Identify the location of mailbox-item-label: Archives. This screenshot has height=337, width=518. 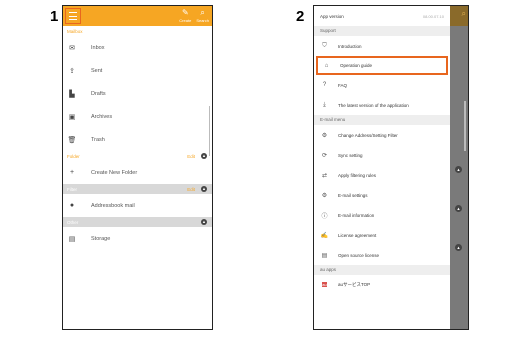
(102, 116).